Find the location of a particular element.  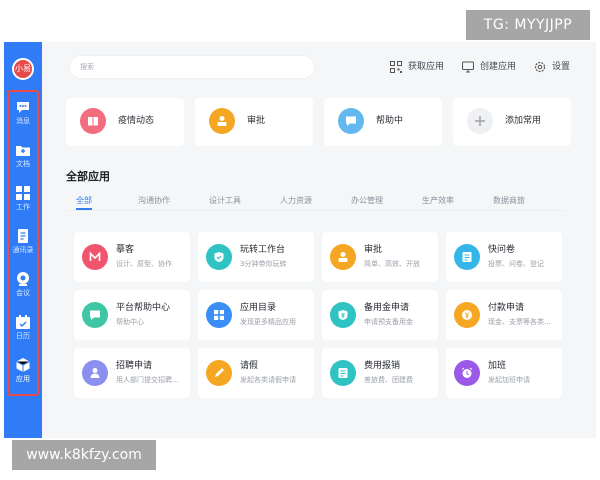

chat-bubble-icon is located at coordinates (23, 107).